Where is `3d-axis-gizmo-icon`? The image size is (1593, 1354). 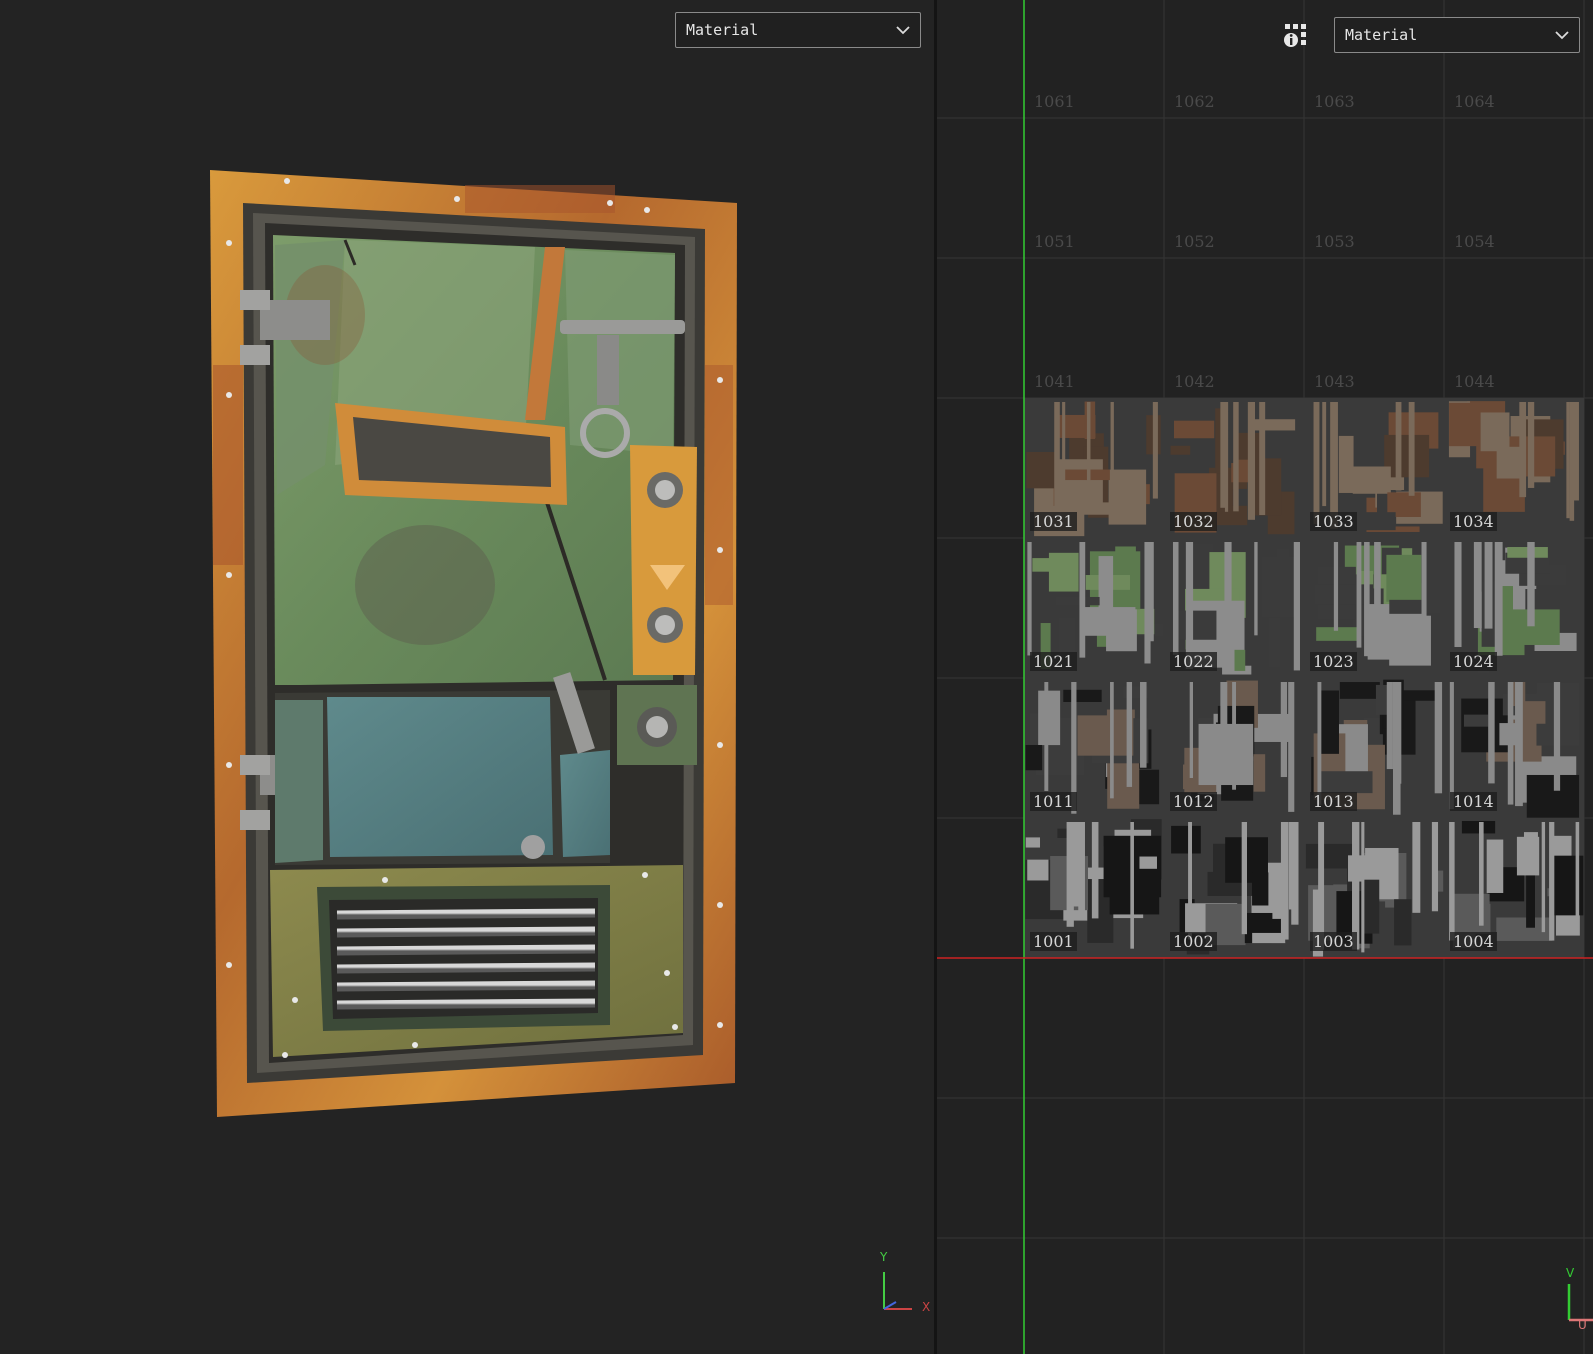
3d-axis-gizmo-icon is located at coordinates (897, 1291).